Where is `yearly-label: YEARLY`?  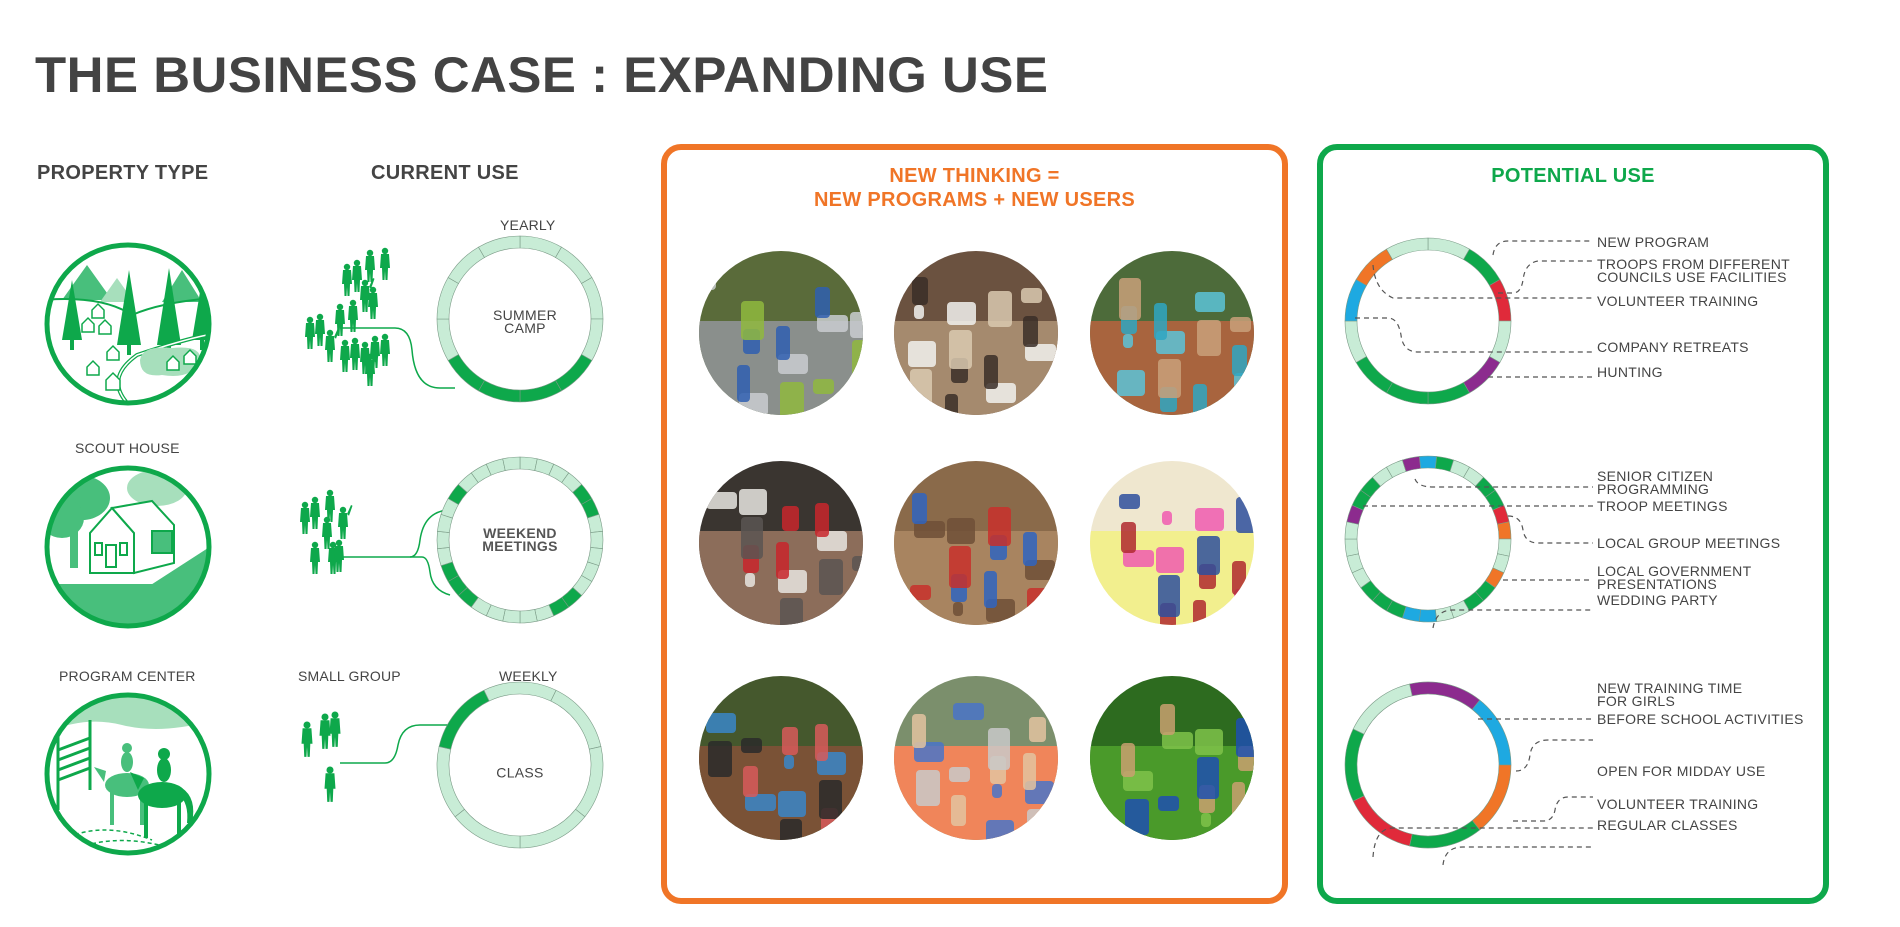 yearly-label: YEARLY is located at coordinates (528, 225).